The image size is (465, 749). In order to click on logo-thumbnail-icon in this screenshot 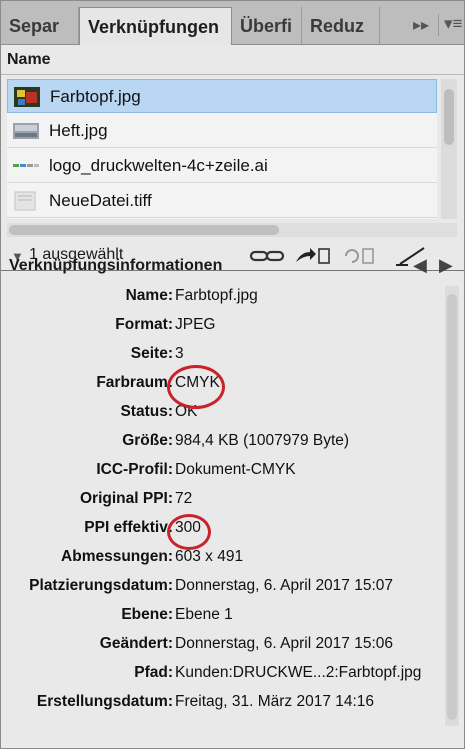, I will do `click(26, 165)`.